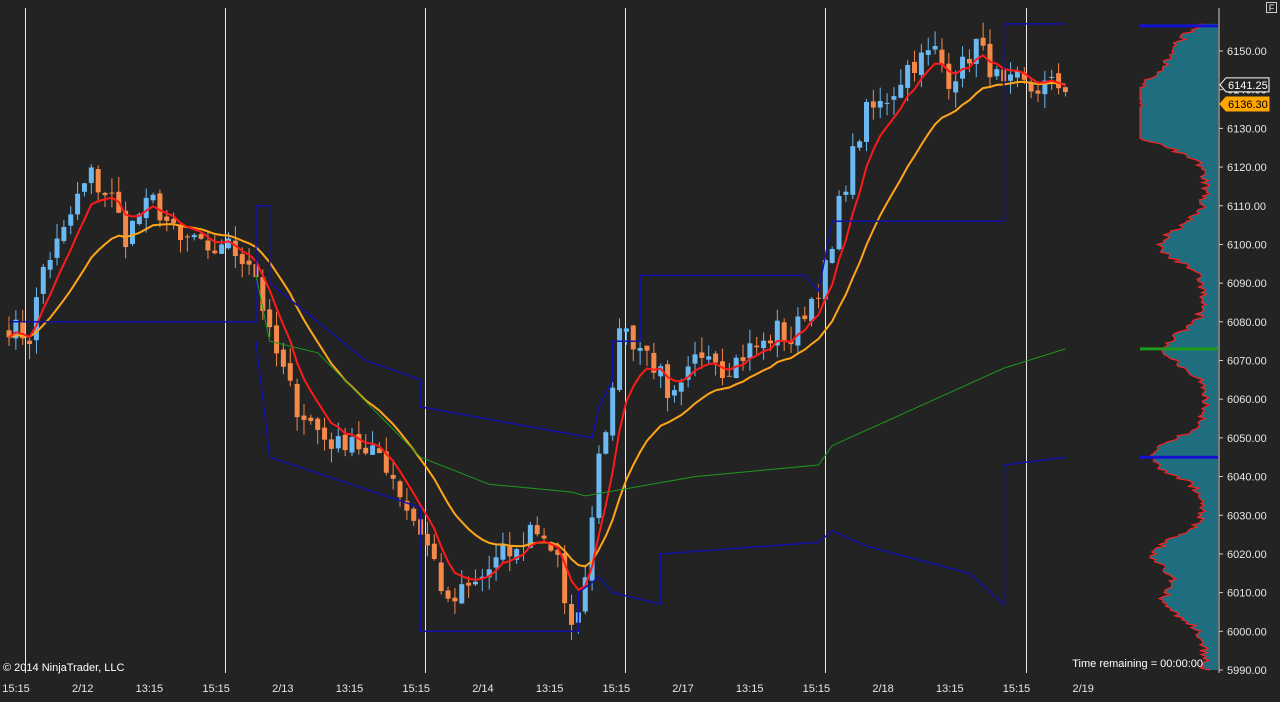  Describe the element at coordinates (1247, 52) in the screenshot. I see `price-label: 6150.00` at that location.